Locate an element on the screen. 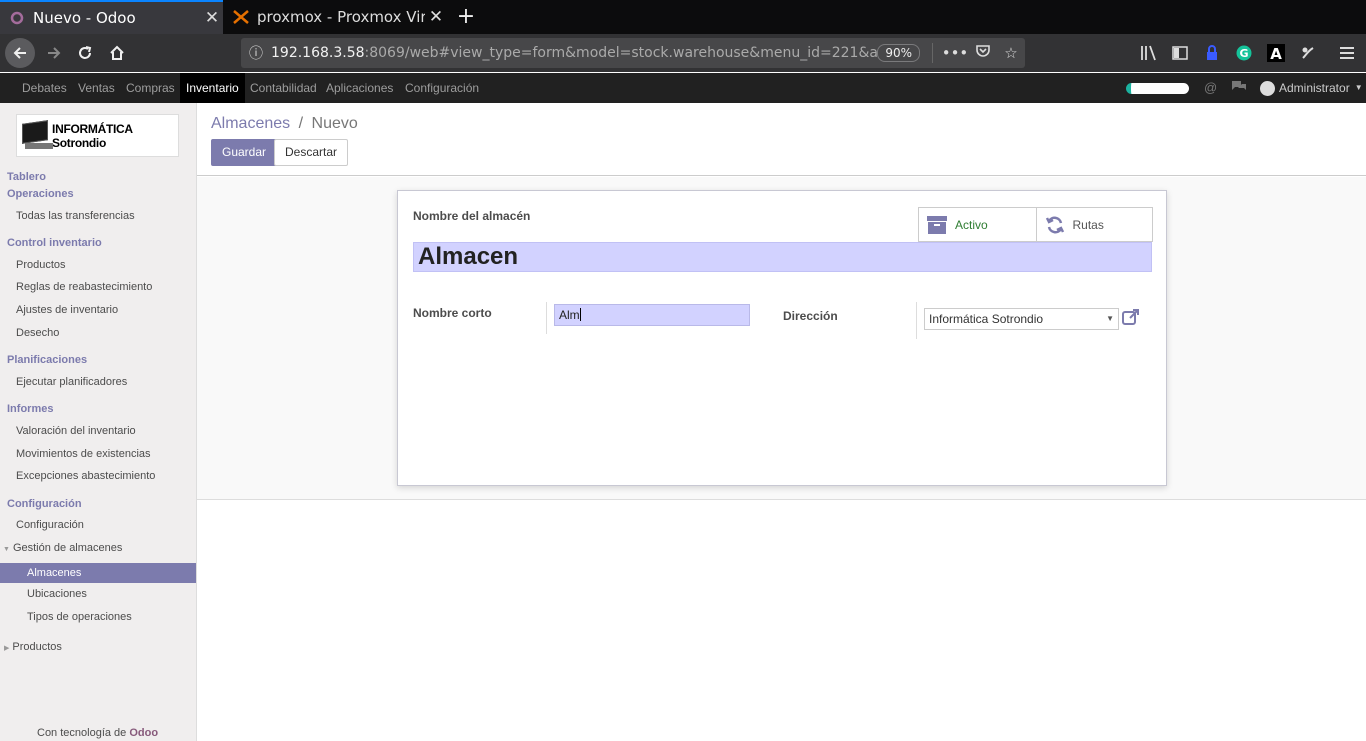 Image resolution: width=1366 pixels, height=741 pixels. warehouse-name-input: Almacen is located at coordinates (782, 257).